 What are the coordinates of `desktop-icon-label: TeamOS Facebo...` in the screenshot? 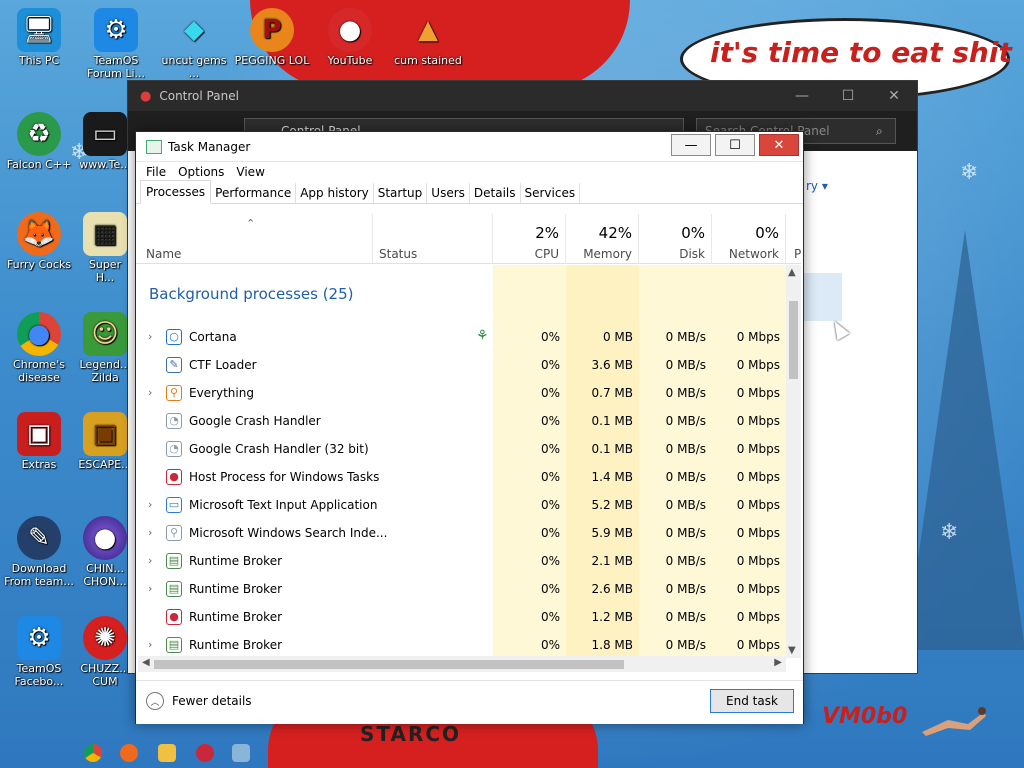 It's located at (39, 675).